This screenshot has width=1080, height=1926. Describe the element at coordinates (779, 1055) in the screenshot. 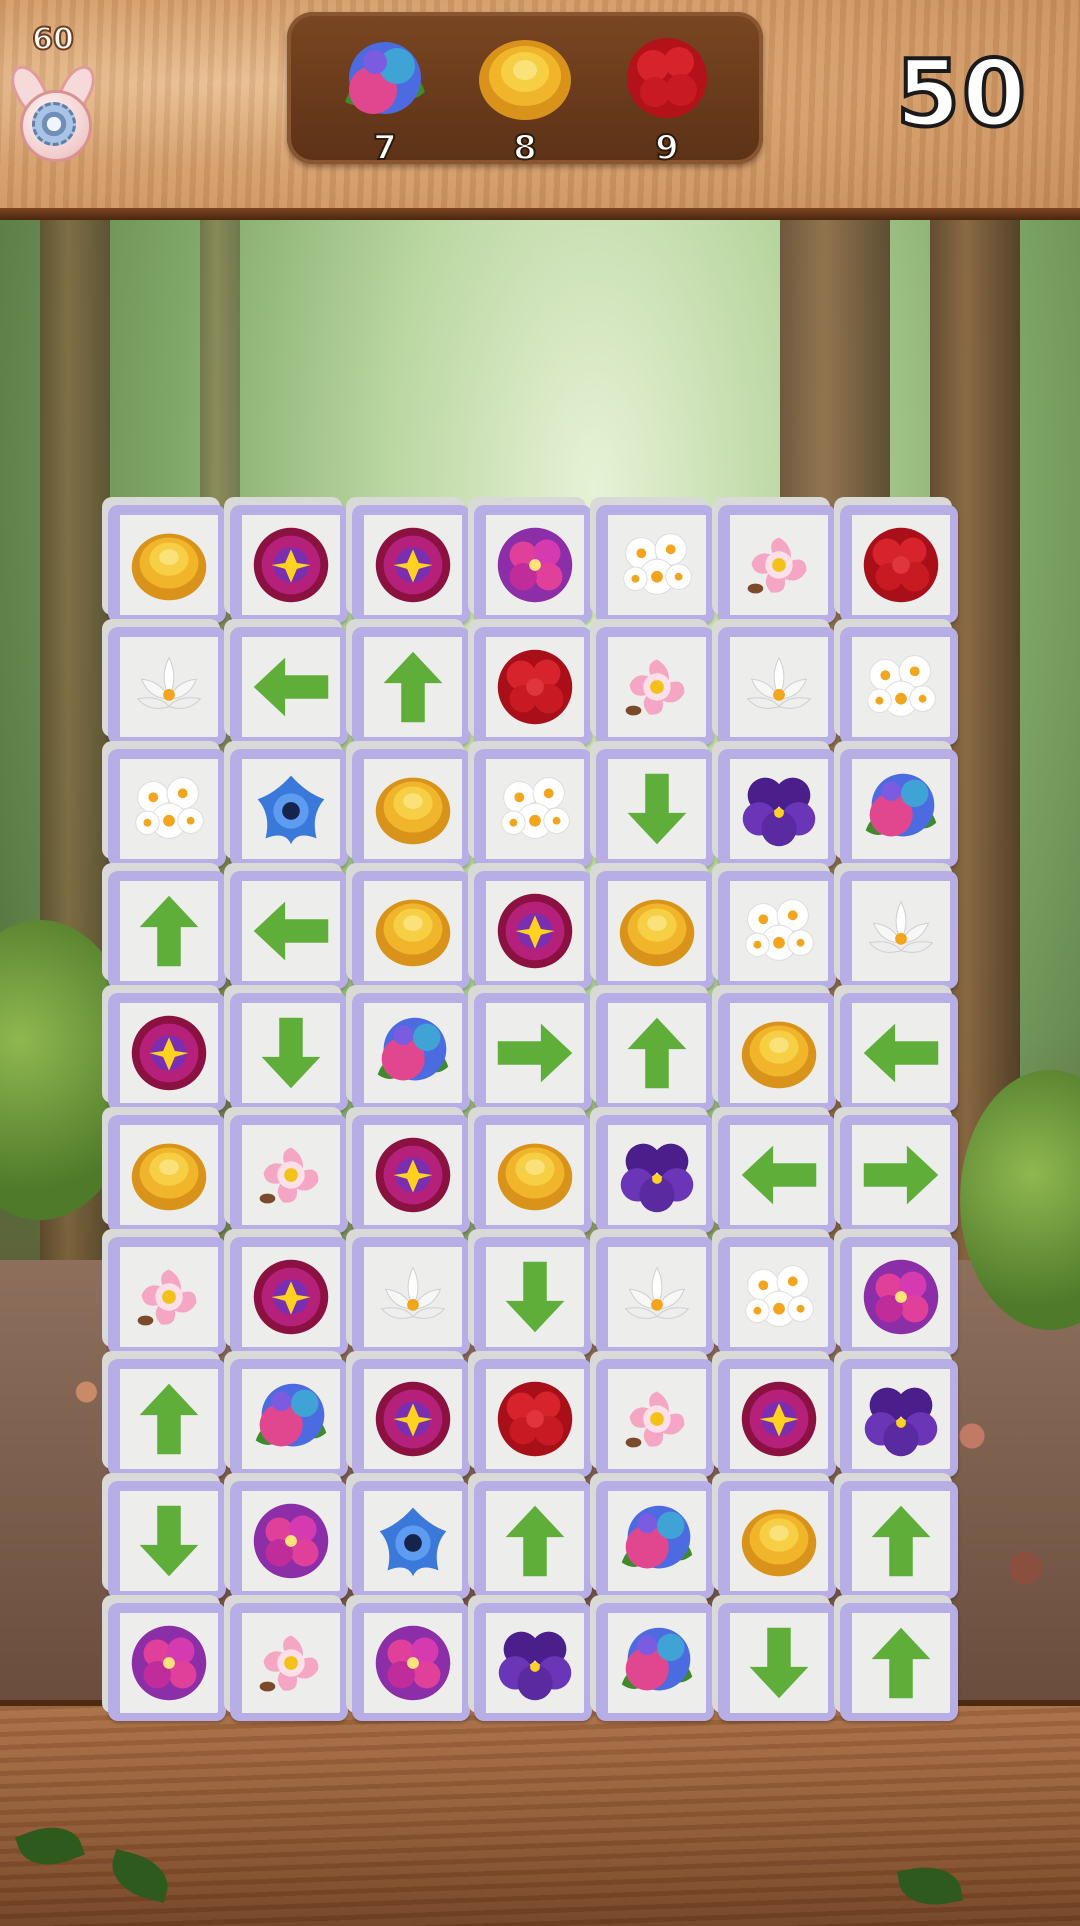

I see `yellow-ranunculus-icon` at that location.